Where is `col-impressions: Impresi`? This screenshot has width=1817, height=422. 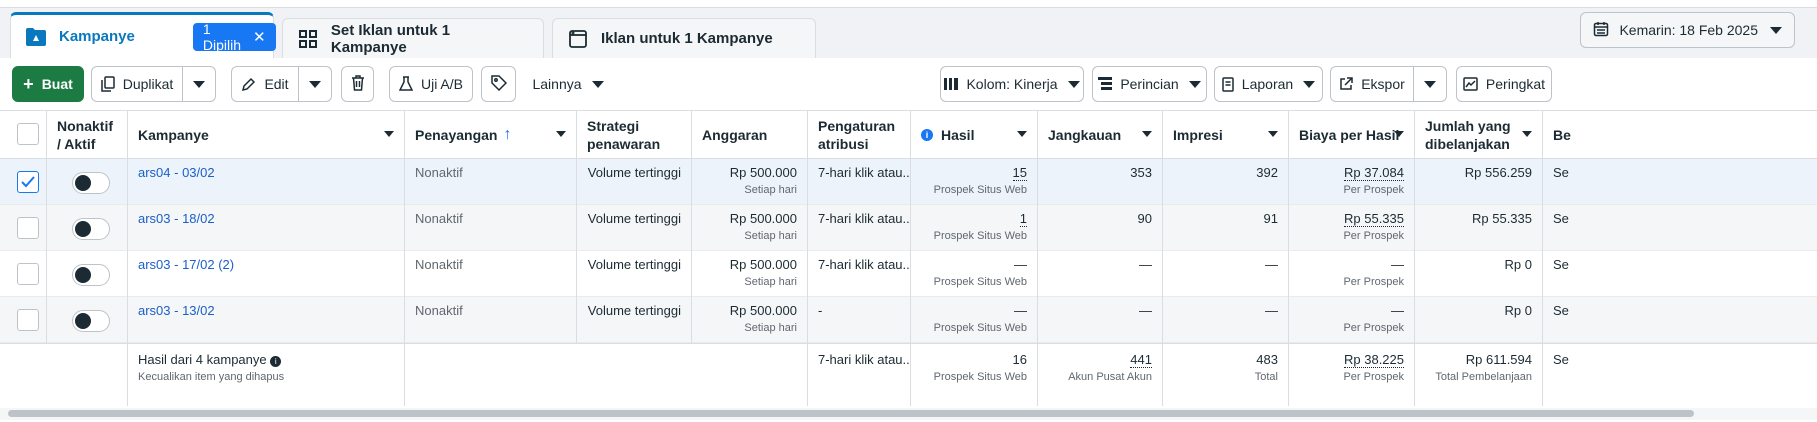
col-impressions: Impresi is located at coordinates (1226, 135).